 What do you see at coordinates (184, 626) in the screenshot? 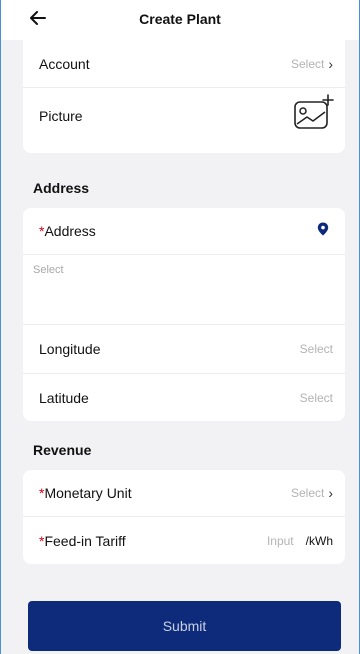
I see `submit-button: Submit` at bounding box center [184, 626].